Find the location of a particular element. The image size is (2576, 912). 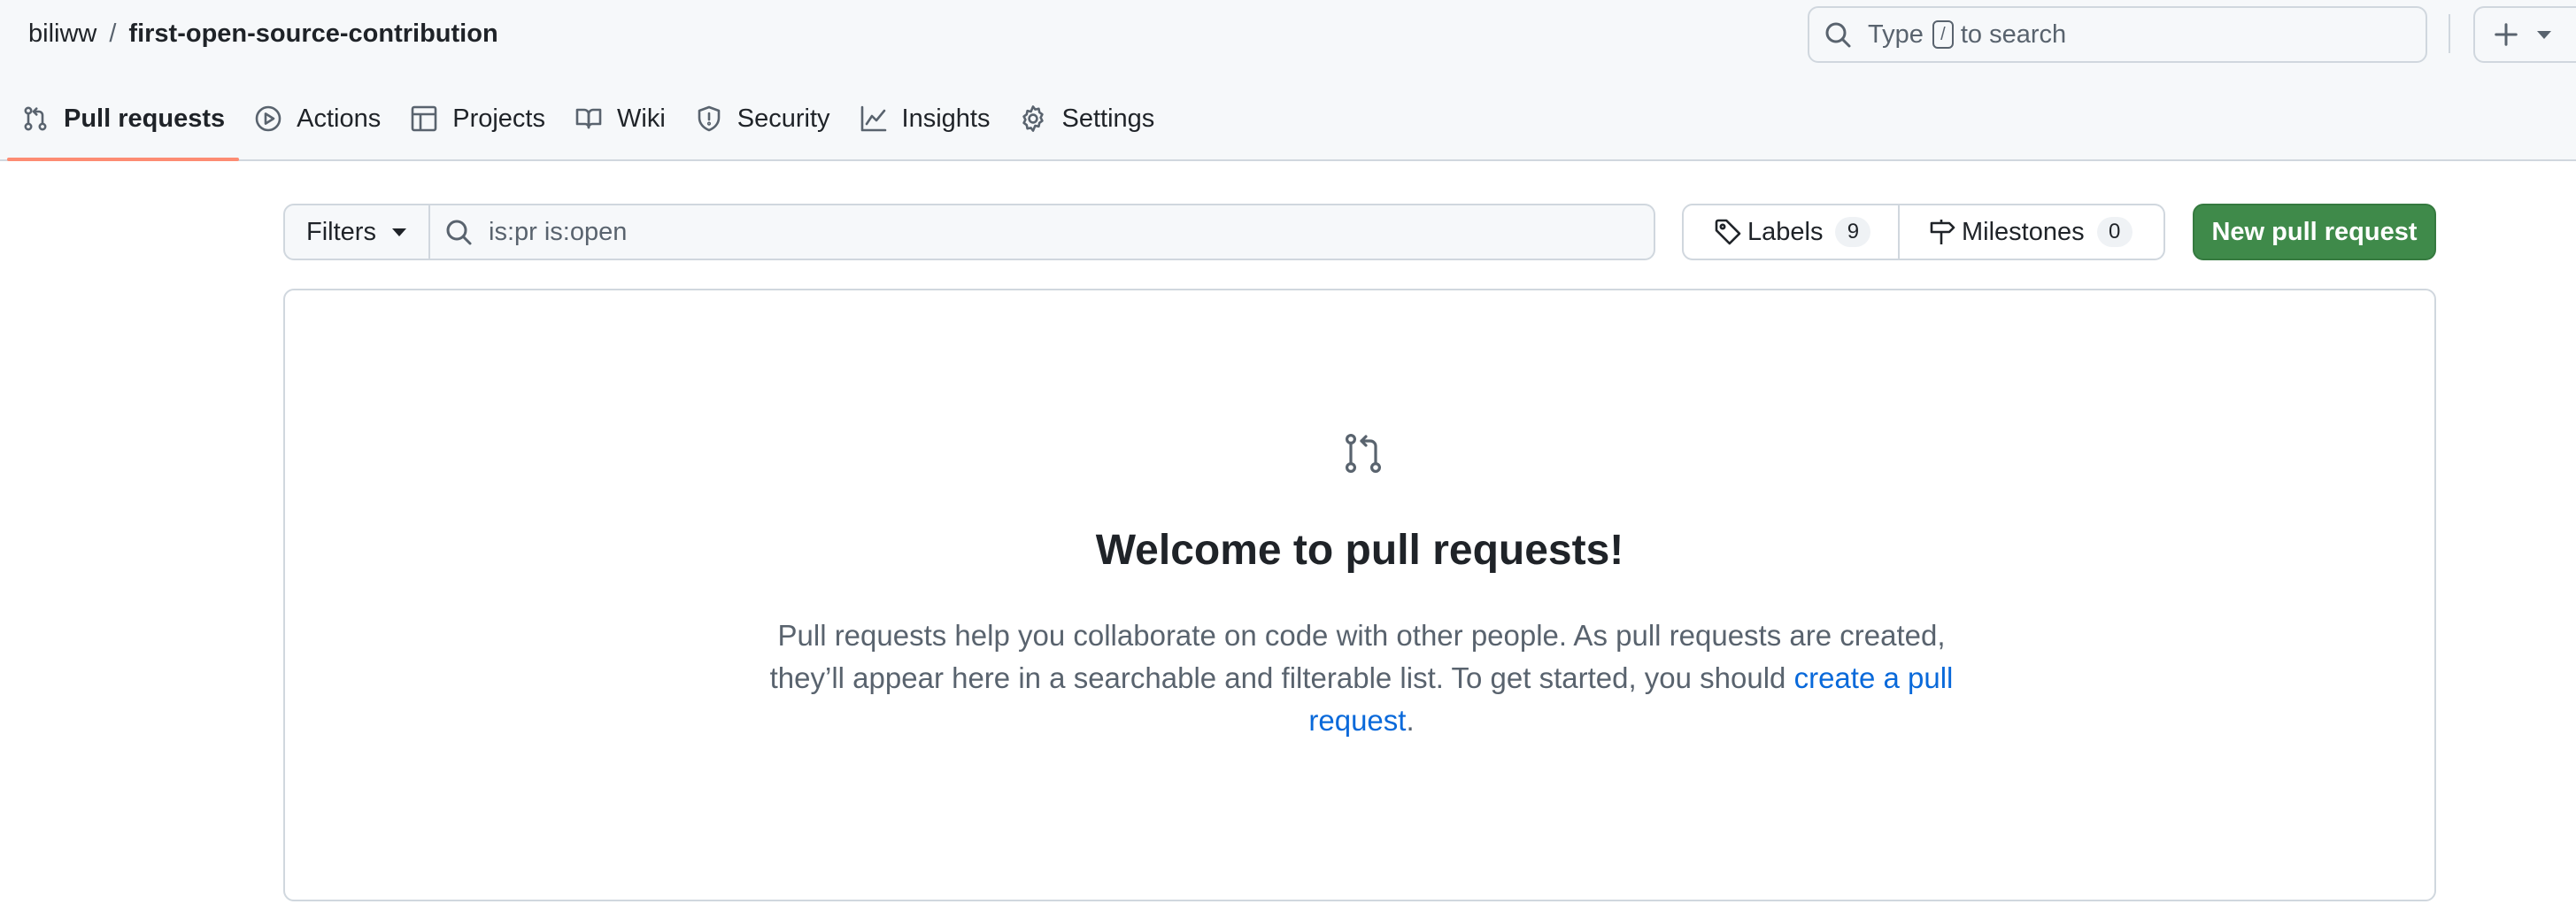

tab-label: Actions is located at coordinates (339, 118).